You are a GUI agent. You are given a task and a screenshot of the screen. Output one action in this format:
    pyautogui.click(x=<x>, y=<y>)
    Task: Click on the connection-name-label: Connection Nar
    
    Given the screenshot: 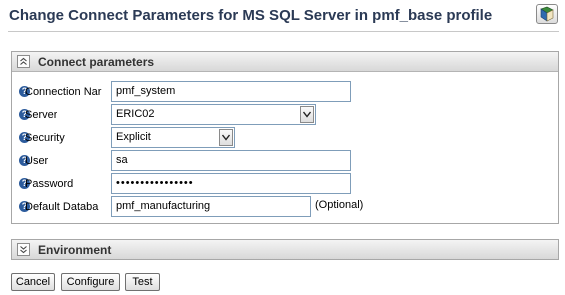 What is the action you would take?
    pyautogui.click(x=63, y=92)
    